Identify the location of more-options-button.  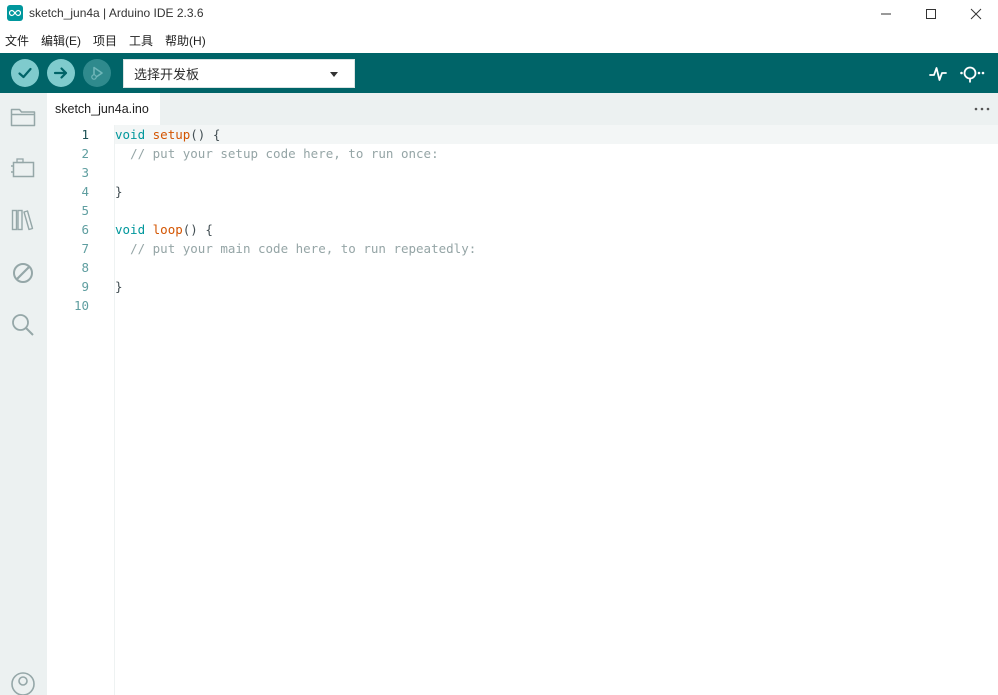
(982, 109).